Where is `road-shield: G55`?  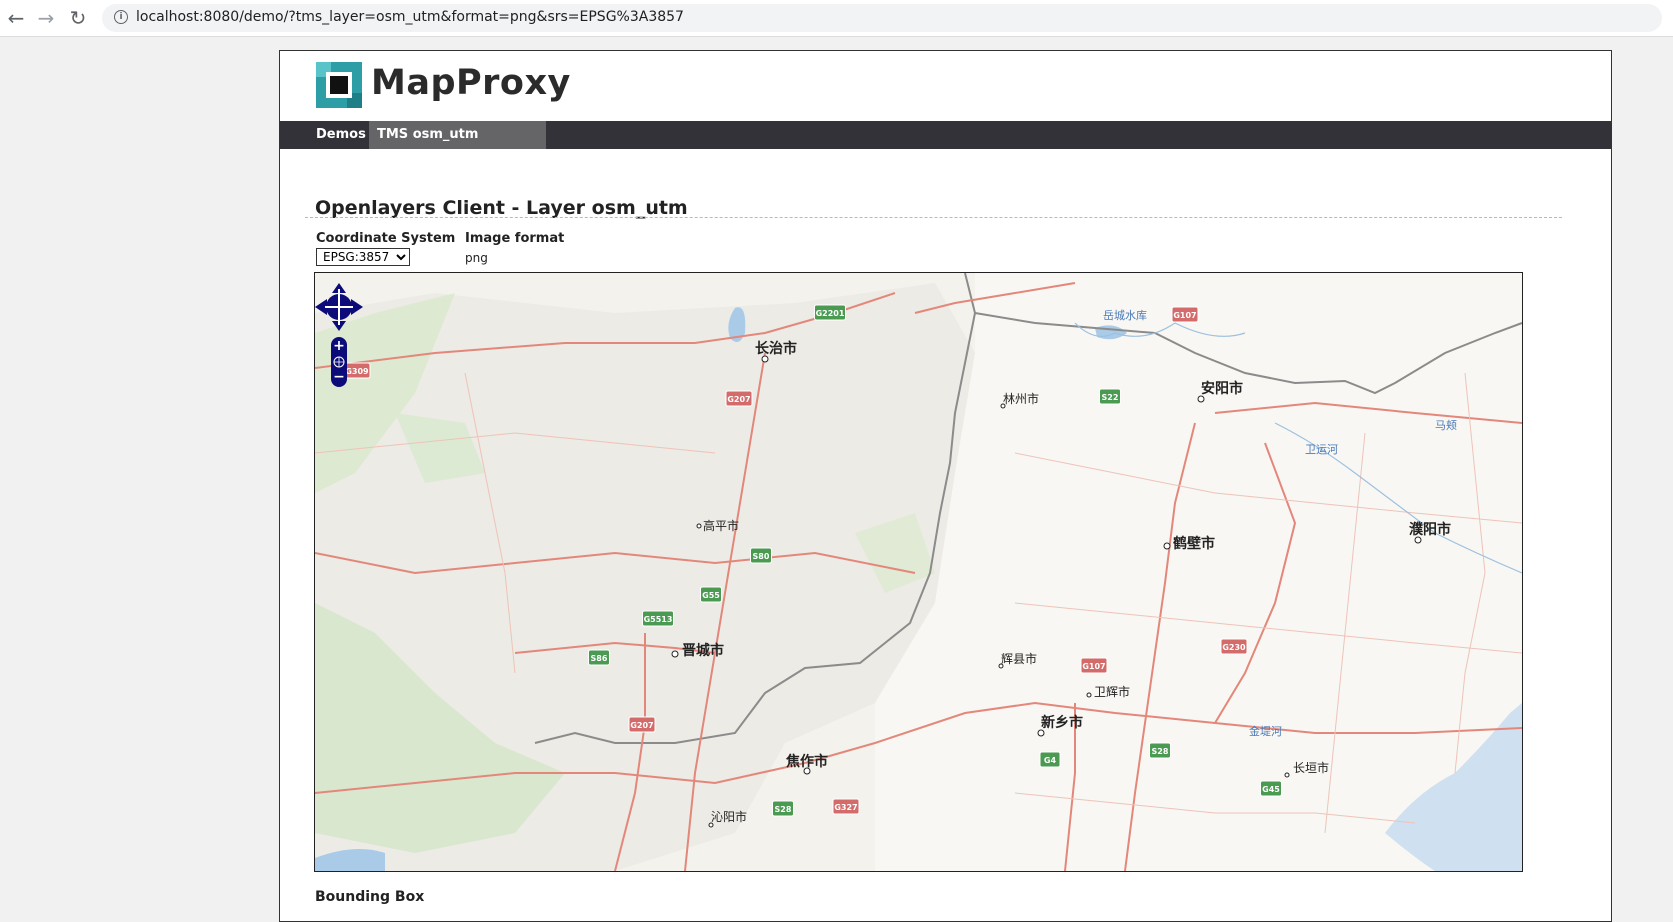 road-shield: G55 is located at coordinates (711, 594).